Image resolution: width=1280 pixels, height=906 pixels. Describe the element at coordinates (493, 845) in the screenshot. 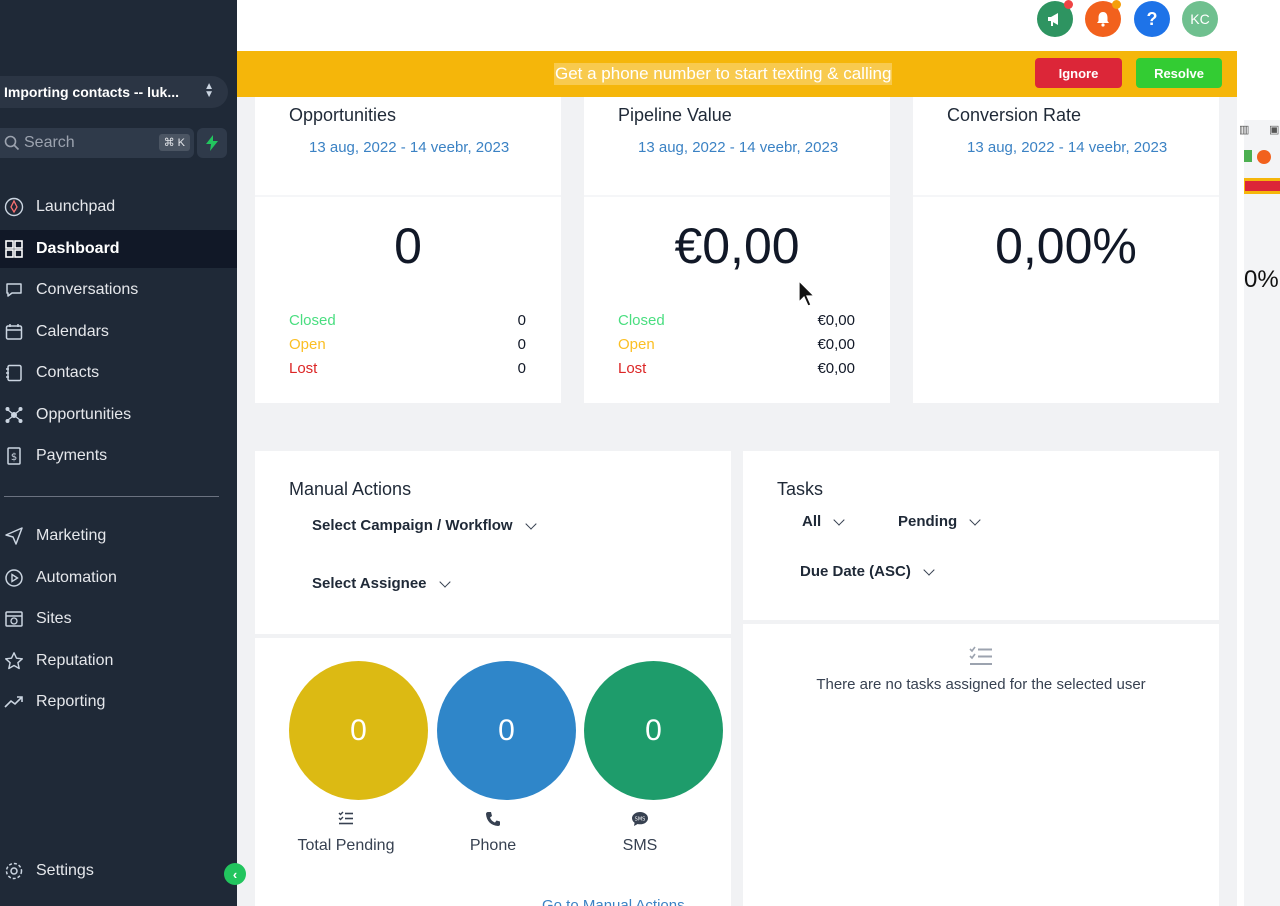

I see `phone-label: Phone` at that location.